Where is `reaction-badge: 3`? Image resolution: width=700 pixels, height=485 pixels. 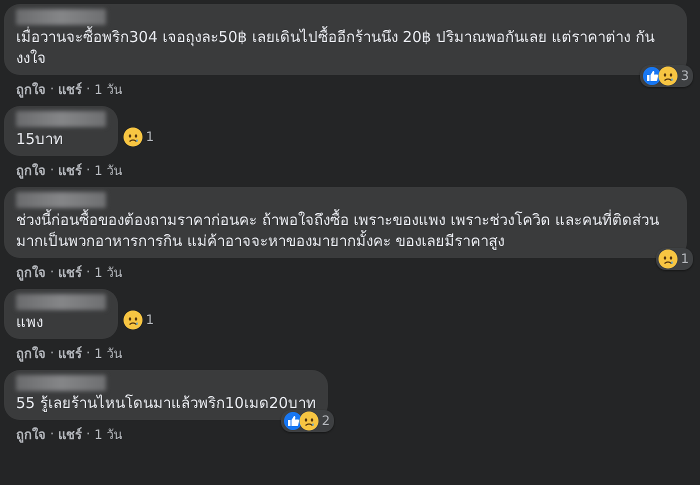
reaction-badge: 3 is located at coordinates (666, 76).